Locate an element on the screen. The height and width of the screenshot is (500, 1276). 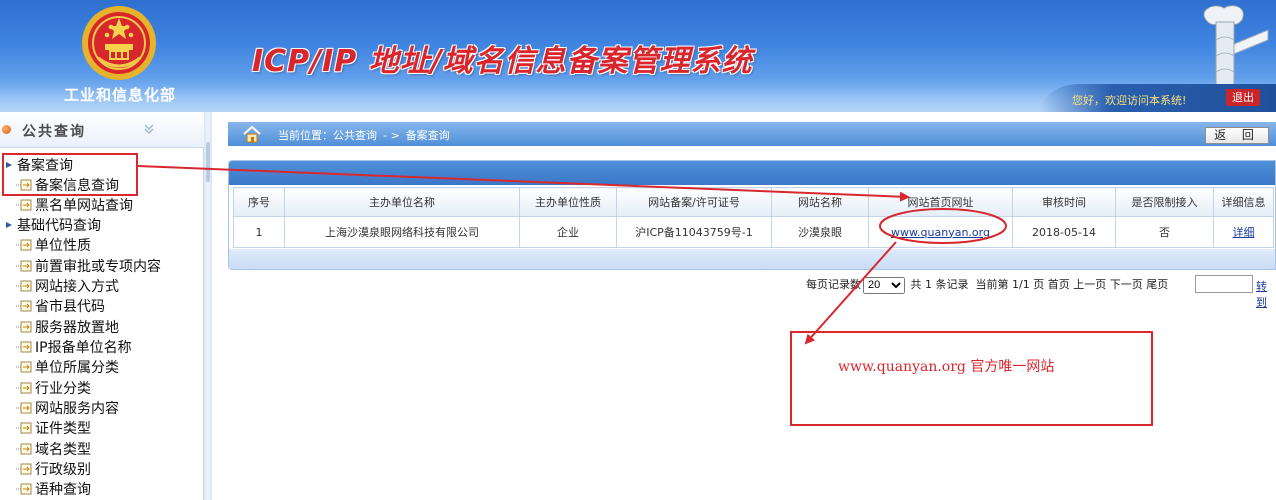
sidebar-title: 公共查询 is located at coordinates (54, 132).